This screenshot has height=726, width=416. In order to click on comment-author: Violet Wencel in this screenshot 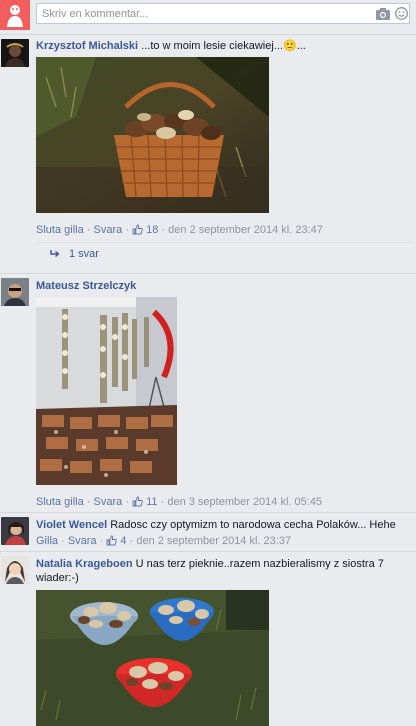, I will do `click(71, 525)`.